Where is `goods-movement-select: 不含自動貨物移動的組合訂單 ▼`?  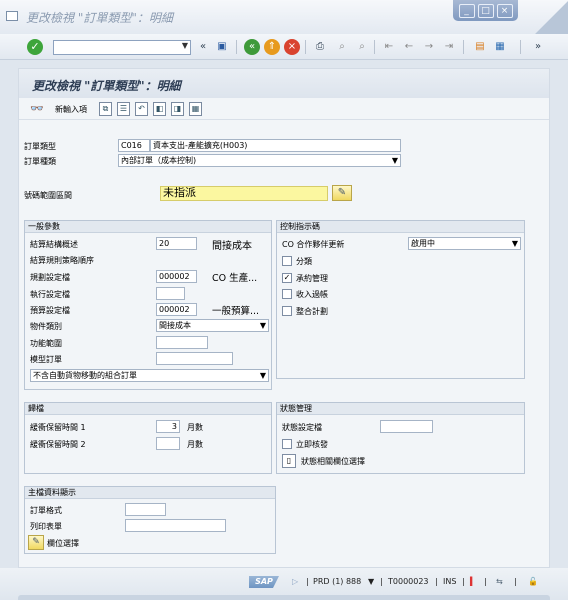 goods-movement-select: 不含自動貨物移動的組合訂單 ▼ is located at coordinates (149, 375).